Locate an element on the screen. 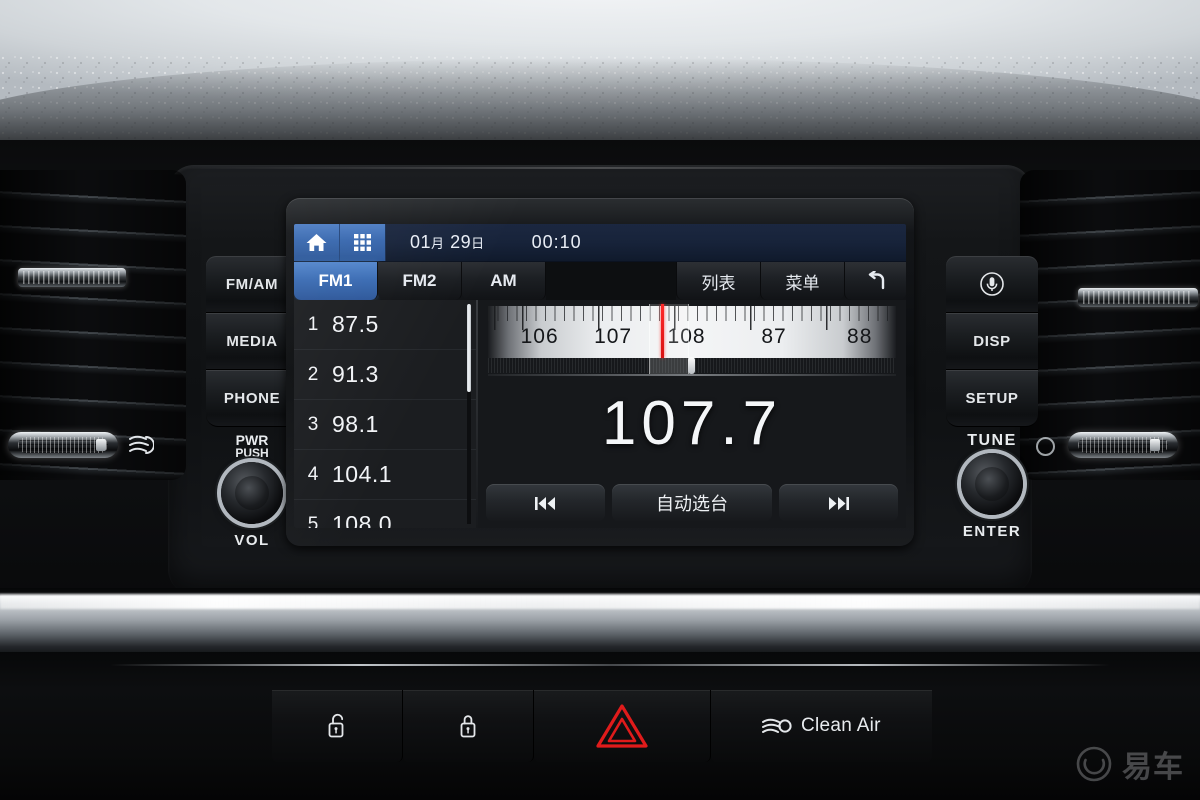 The height and width of the screenshot is (800, 1200). hazard-lights-button is located at coordinates (622, 726).